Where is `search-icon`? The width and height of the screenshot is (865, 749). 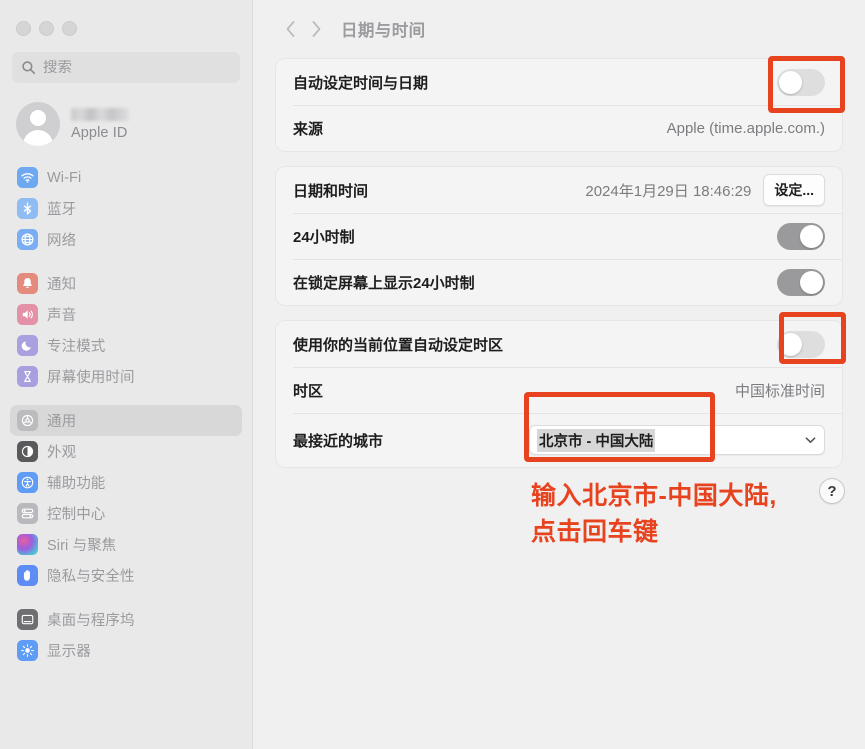 search-icon is located at coordinates (28, 67).